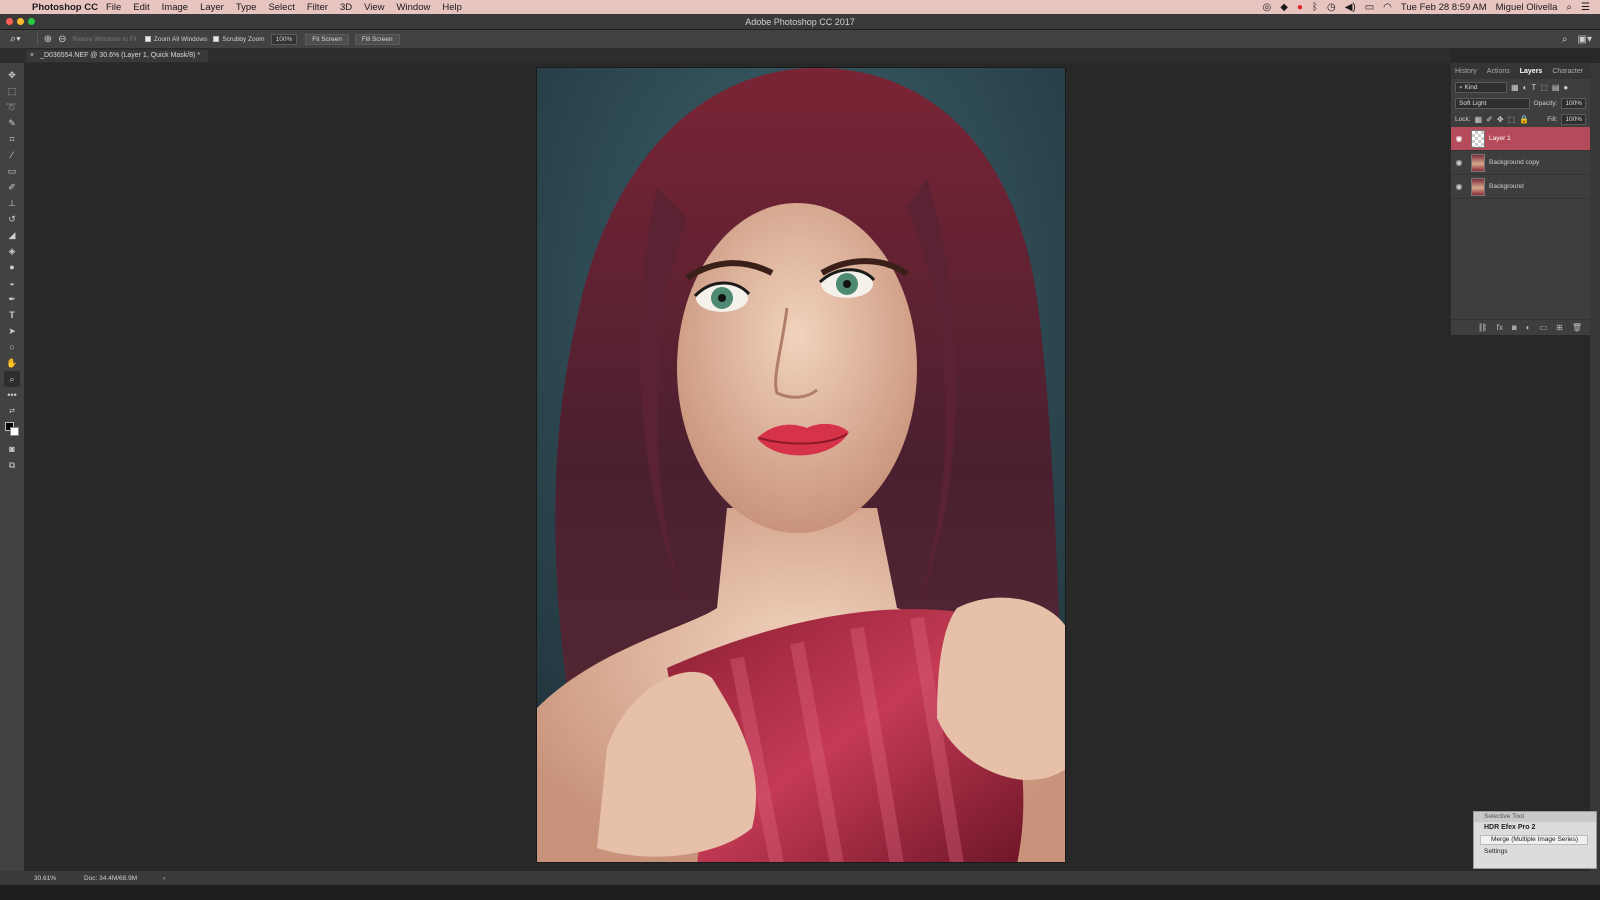  I want to click on menu-filter: Filter, so click(317, 7).